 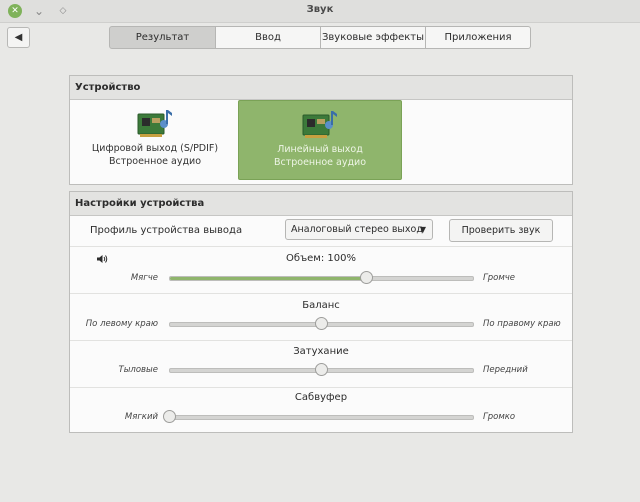 I want to click on balance-right-label: По правому краю, so click(x=522, y=324).